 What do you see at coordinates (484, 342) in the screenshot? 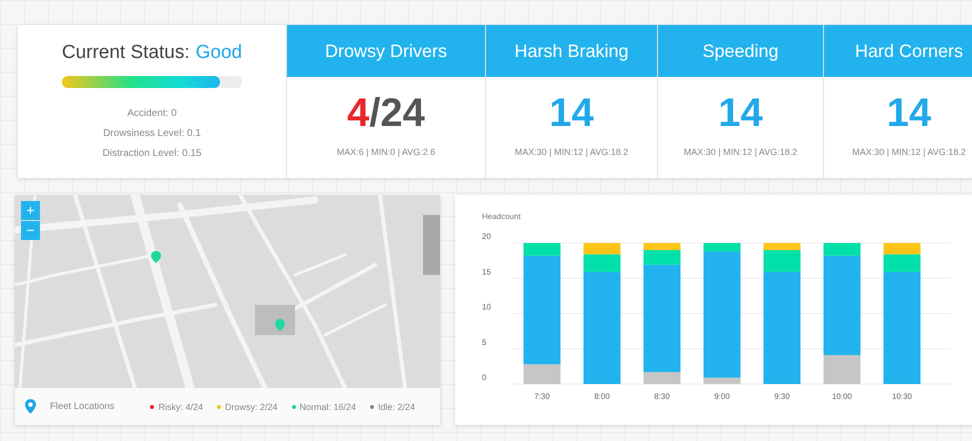
I see `y-tick-label: 5` at bounding box center [484, 342].